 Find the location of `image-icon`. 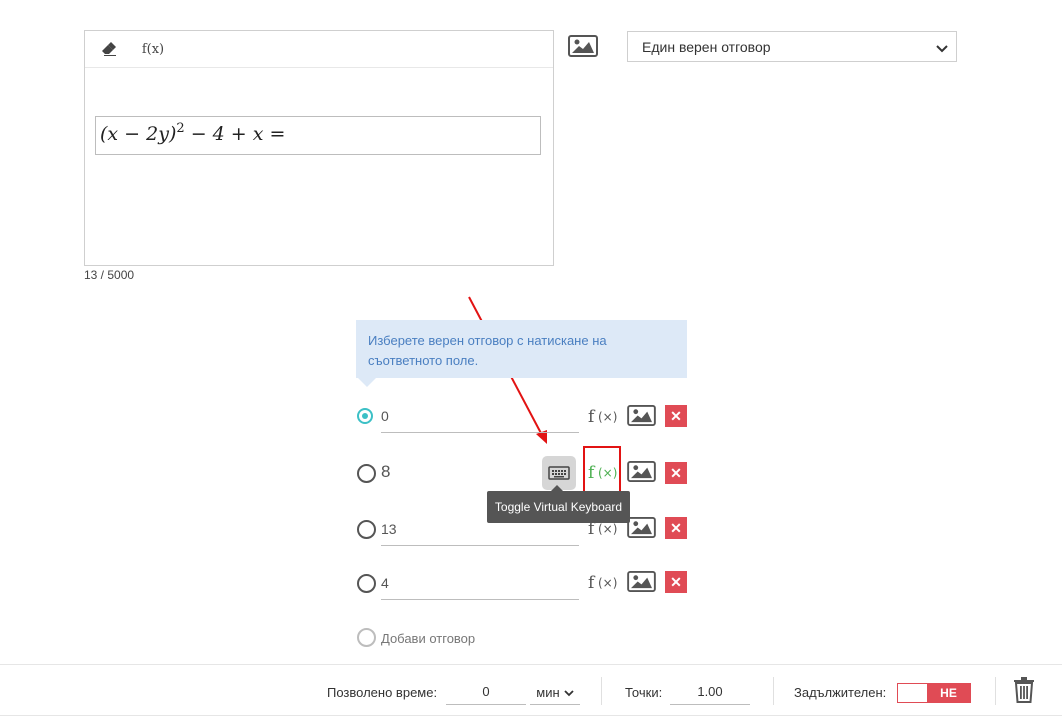

image-icon is located at coordinates (583, 46).